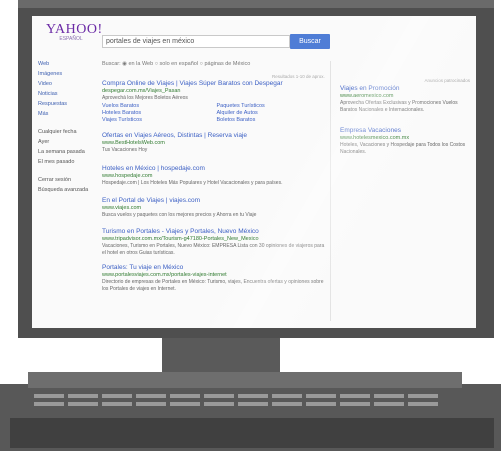 The width and height of the screenshot is (501, 451). Describe the element at coordinates (214, 268) in the screenshot. I see `result-title: Portales: Tu viaje en México` at that location.